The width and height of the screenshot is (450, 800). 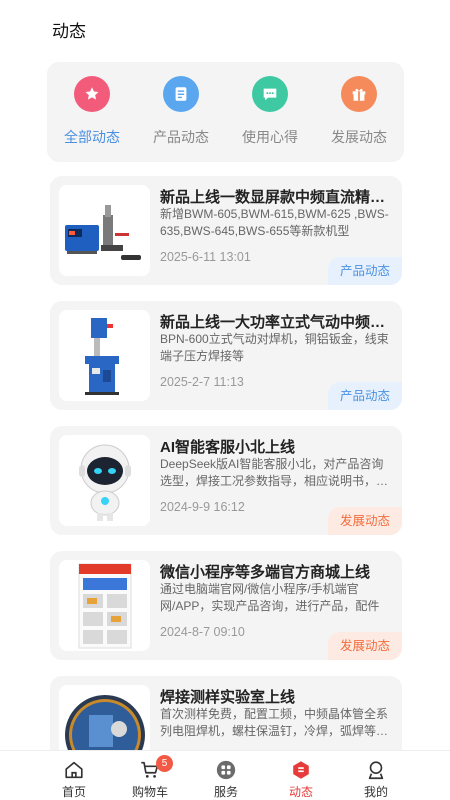 What do you see at coordinates (74, 770) in the screenshot?
I see `home-icon` at bounding box center [74, 770].